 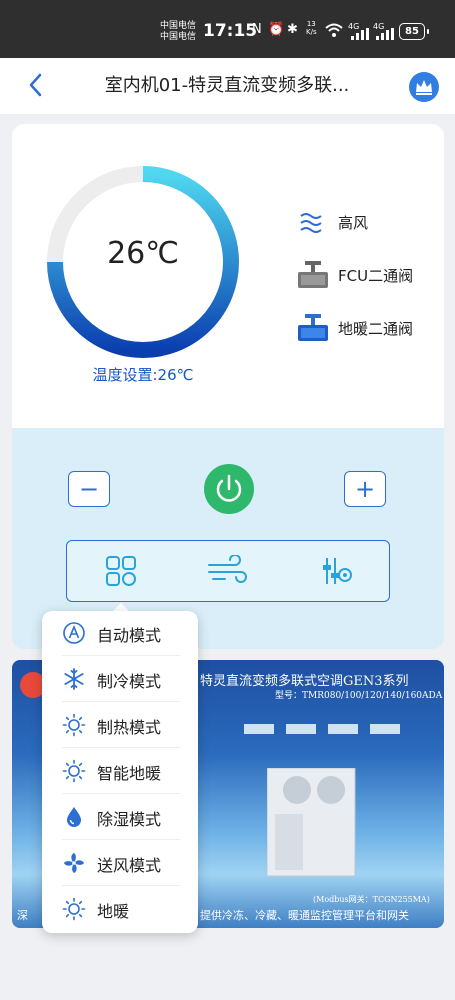 I want to click on floor-heating-valve-icon, so click(x=313, y=327).